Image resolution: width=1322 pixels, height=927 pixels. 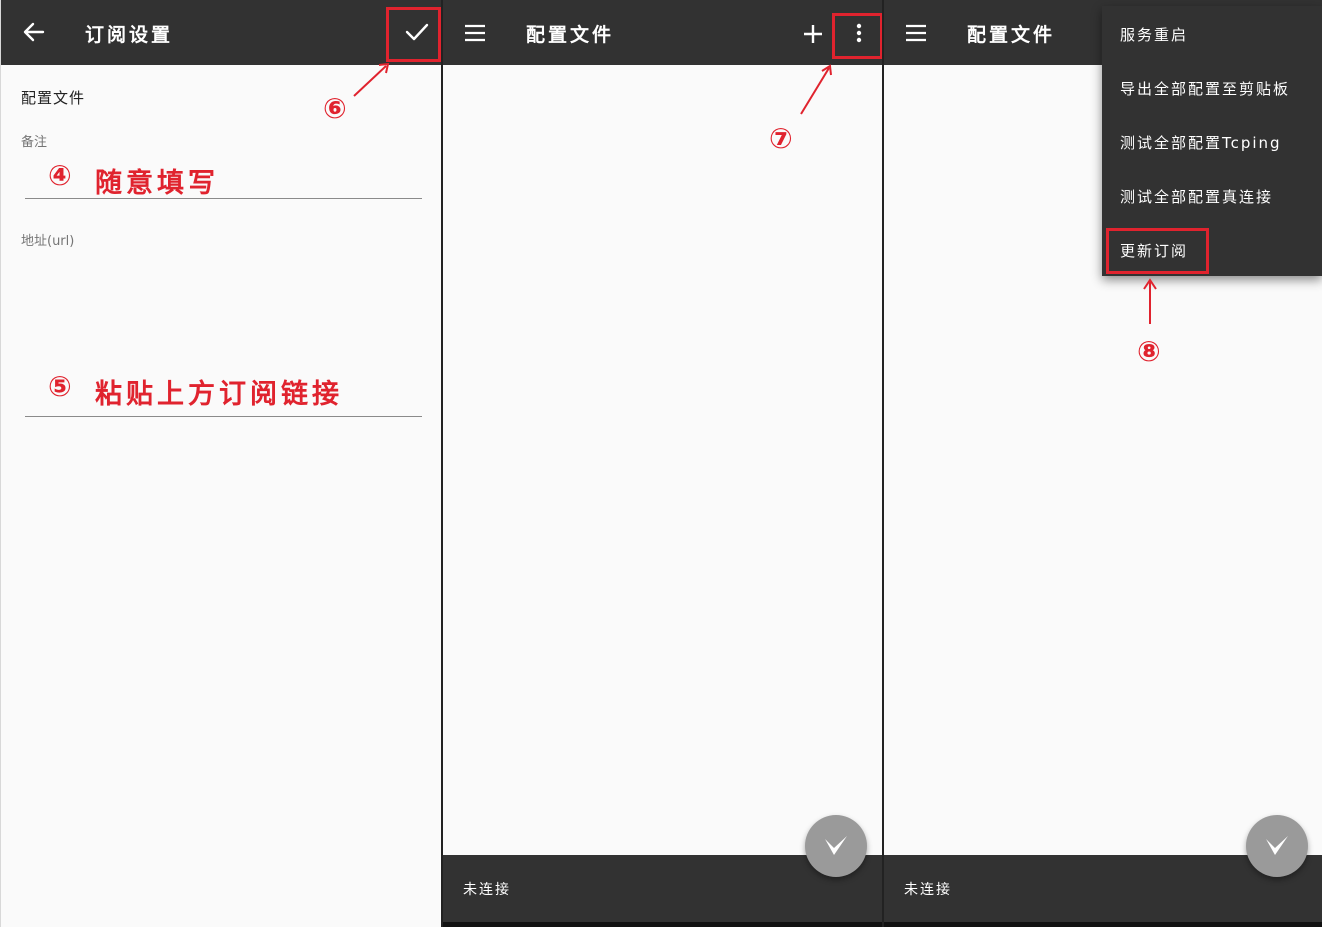 What do you see at coordinates (34, 142) in the screenshot?
I see `remark-label: 备注` at bounding box center [34, 142].